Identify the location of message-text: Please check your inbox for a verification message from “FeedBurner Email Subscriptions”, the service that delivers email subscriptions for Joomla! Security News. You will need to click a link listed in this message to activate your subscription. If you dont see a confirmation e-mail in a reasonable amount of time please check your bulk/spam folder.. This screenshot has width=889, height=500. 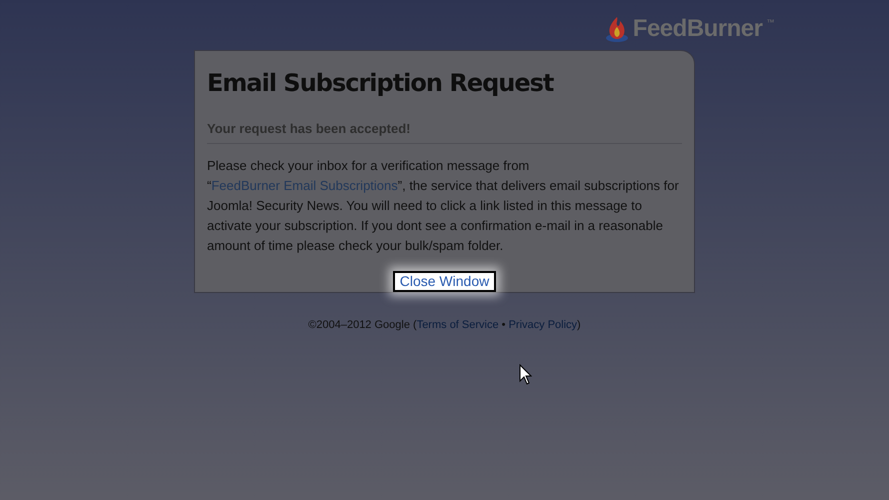
(443, 206).